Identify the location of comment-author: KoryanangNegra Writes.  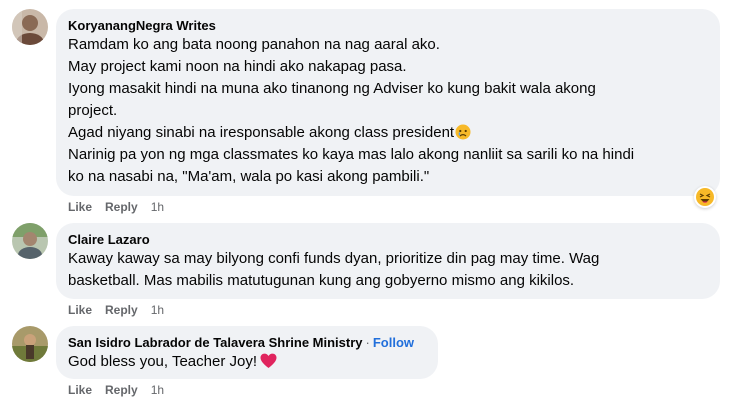
(388, 25).